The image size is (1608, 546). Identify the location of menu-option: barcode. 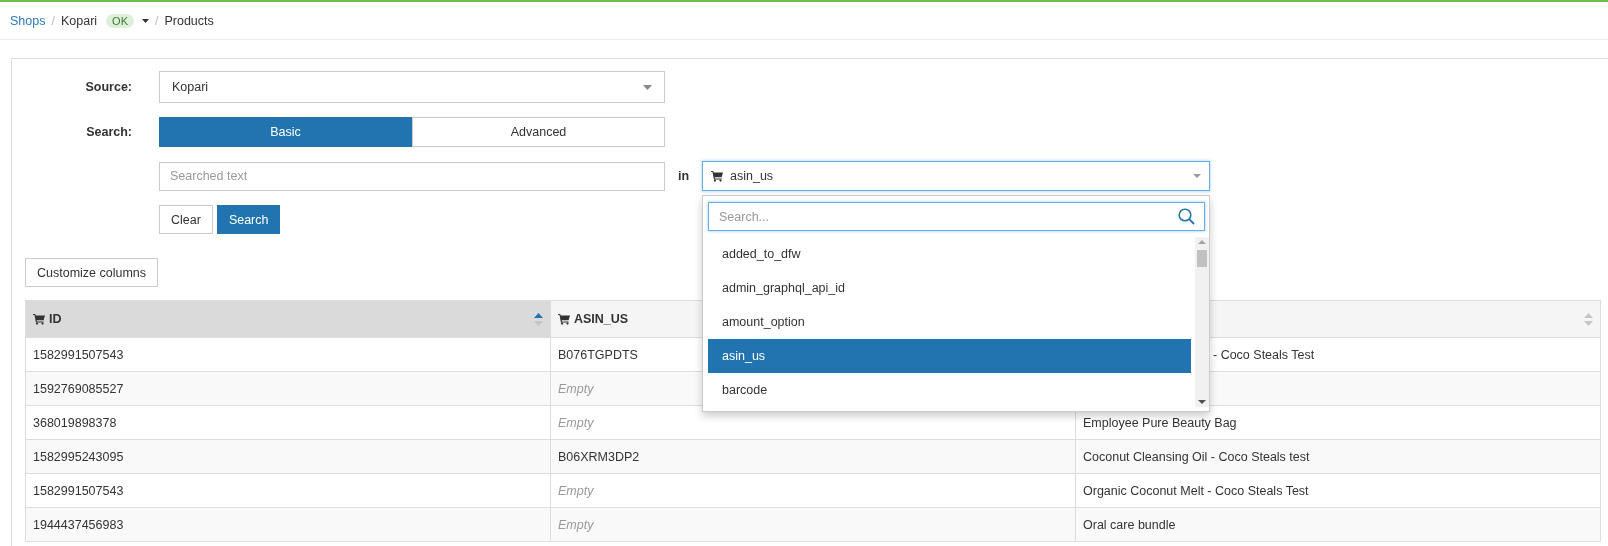
(949, 390).